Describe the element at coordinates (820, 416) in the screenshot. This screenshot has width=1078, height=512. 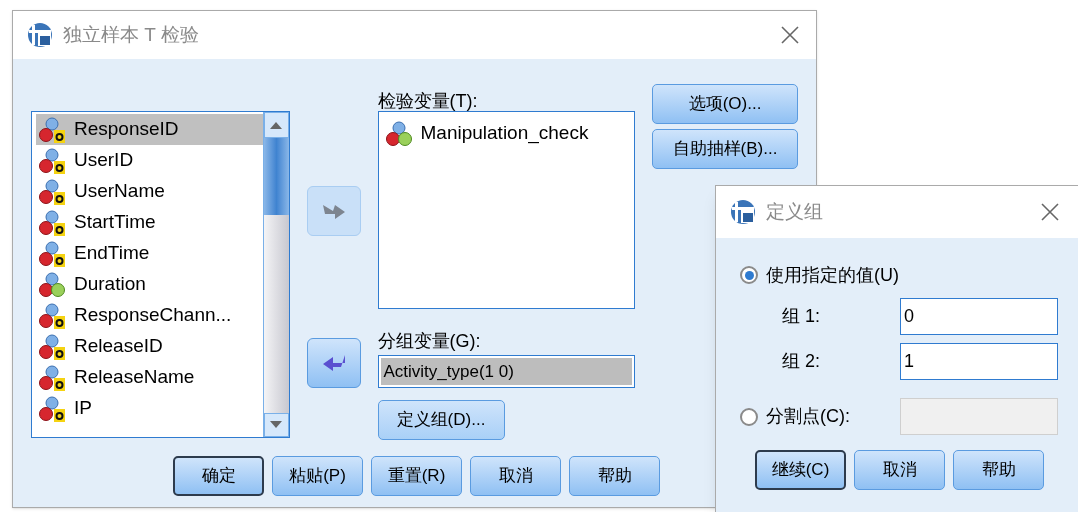
I see `radio-option: 分割点(C):` at that location.